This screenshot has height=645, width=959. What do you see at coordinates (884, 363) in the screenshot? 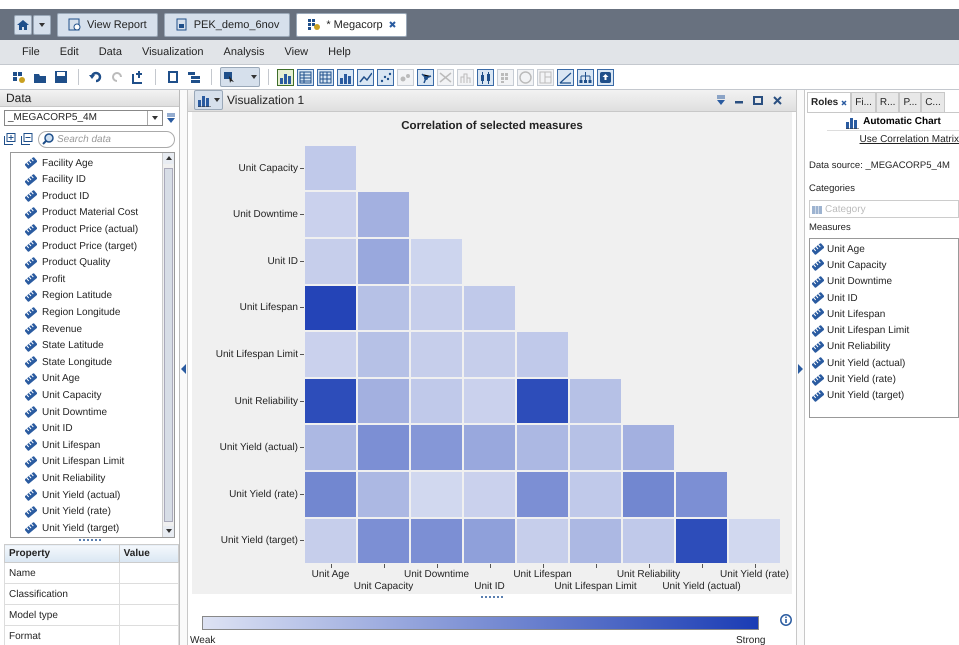
I see `measure-item: Unit Yield (actual)` at bounding box center [884, 363].